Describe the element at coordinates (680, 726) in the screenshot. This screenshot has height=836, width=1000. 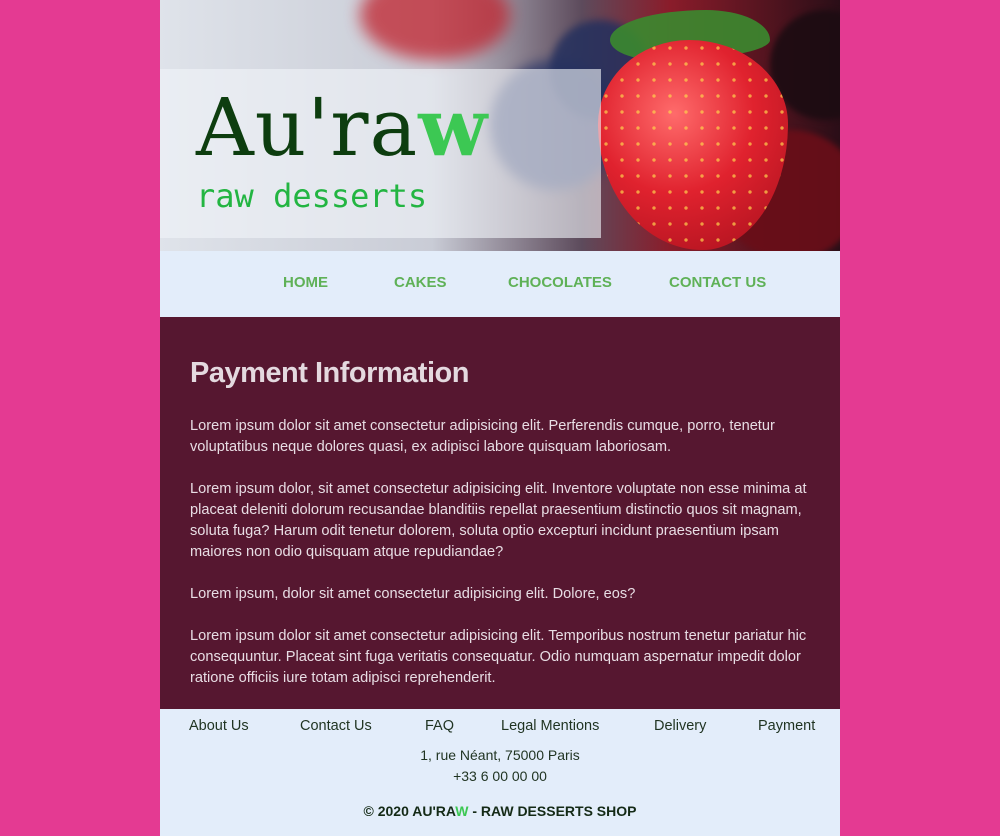
I see `footer-link-delivery: Delivery` at that location.